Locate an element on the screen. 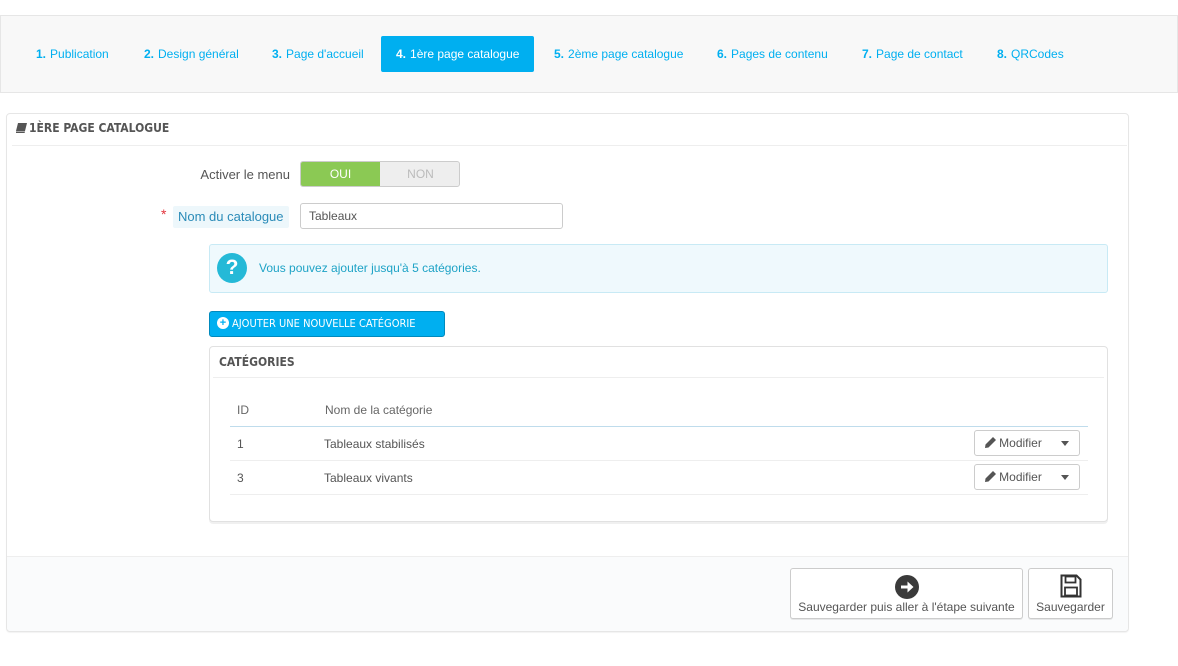 The image size is (1178, 666). step-tab-publication: 1. Publication is located at coordinates (72, 54).